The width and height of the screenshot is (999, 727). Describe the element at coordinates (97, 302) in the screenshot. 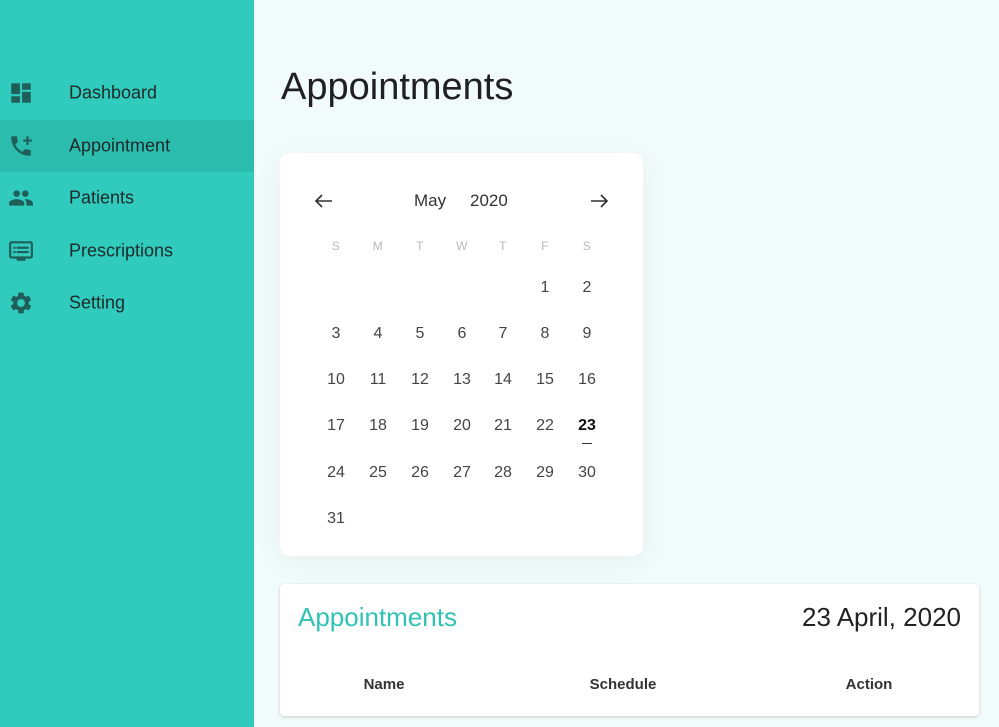

I see `sidebar-item-label: Setting` at that location.